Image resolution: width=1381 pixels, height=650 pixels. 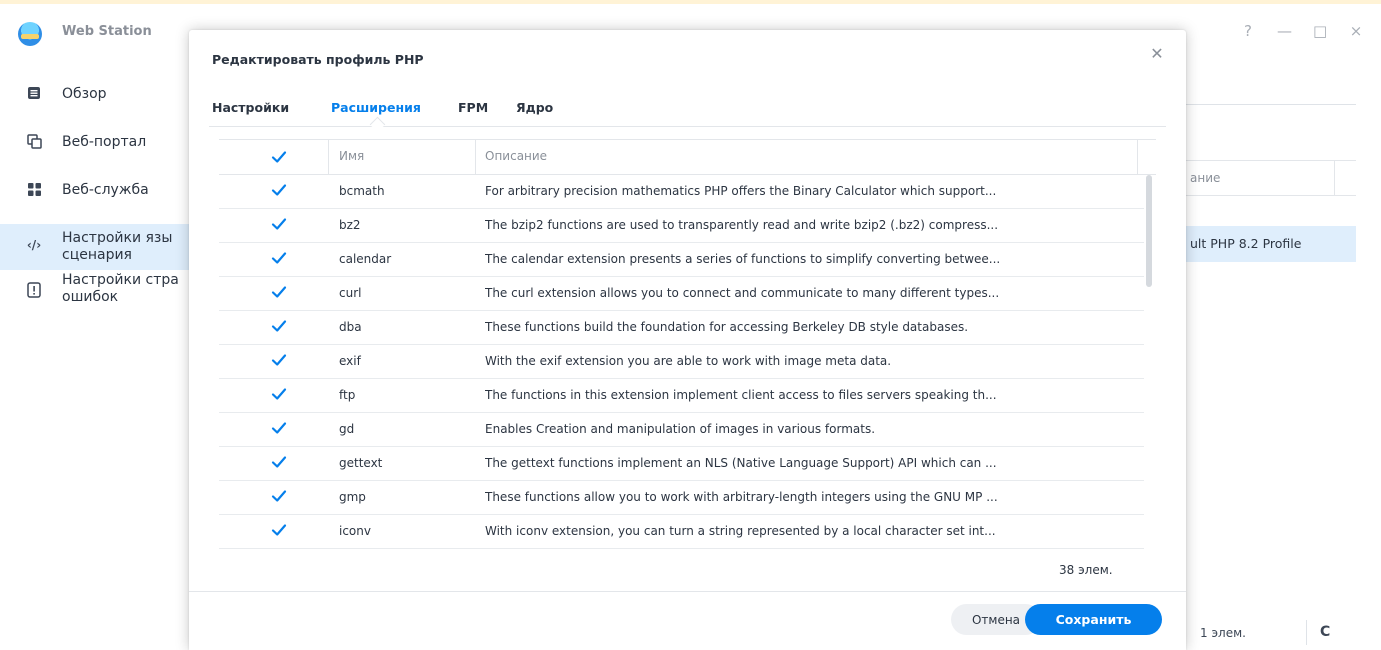 I want to click on item-count: 38 элем., so click(x=1086, y=570).